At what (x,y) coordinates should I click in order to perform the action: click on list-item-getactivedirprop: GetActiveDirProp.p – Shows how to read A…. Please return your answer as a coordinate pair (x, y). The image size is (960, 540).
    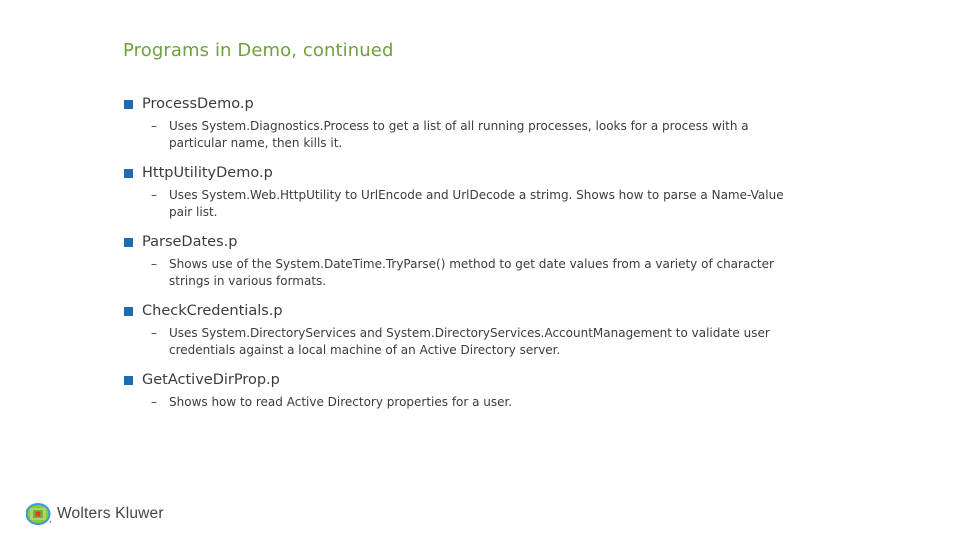
    Looking at the image, I should click on (474, 390).